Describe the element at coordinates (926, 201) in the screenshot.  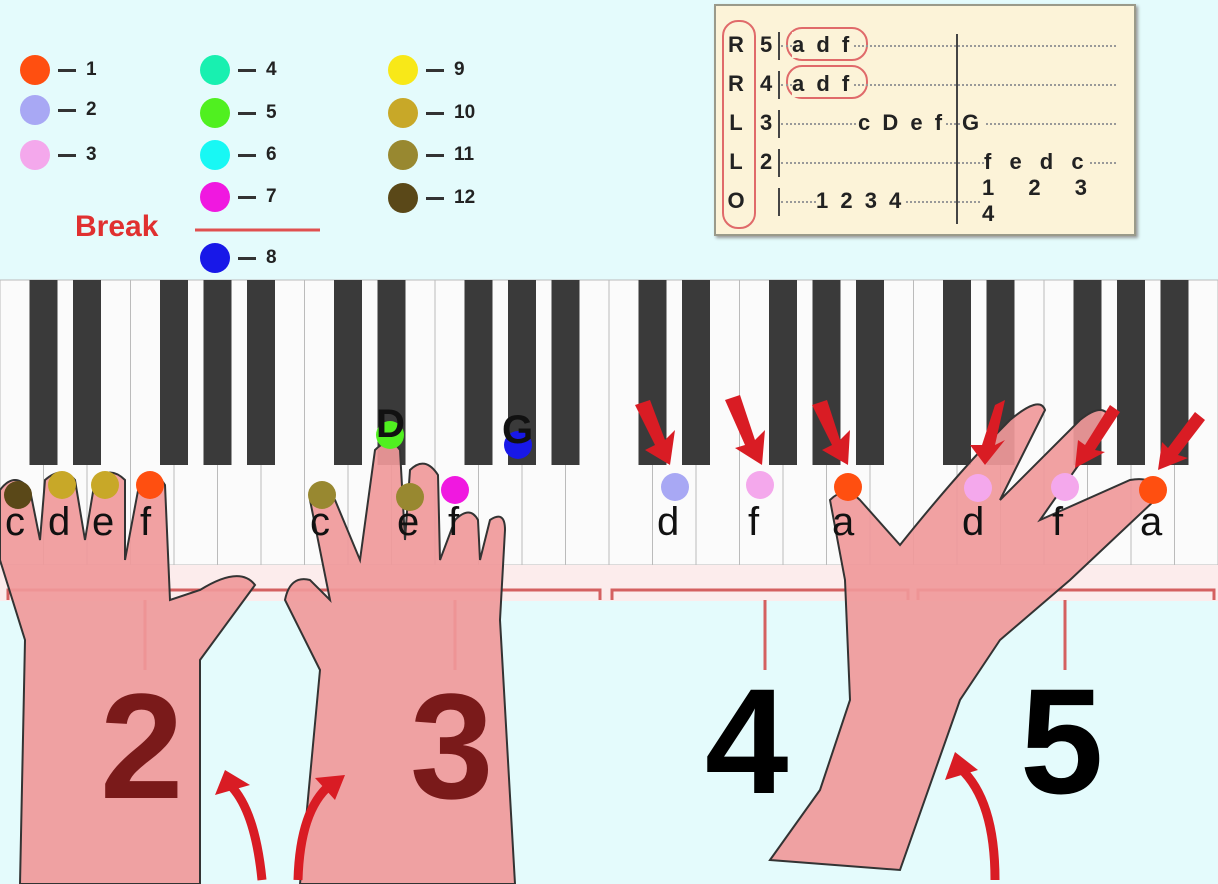
I see `tab-row: O 1 2 3 4 1 2 3 4` at that location.